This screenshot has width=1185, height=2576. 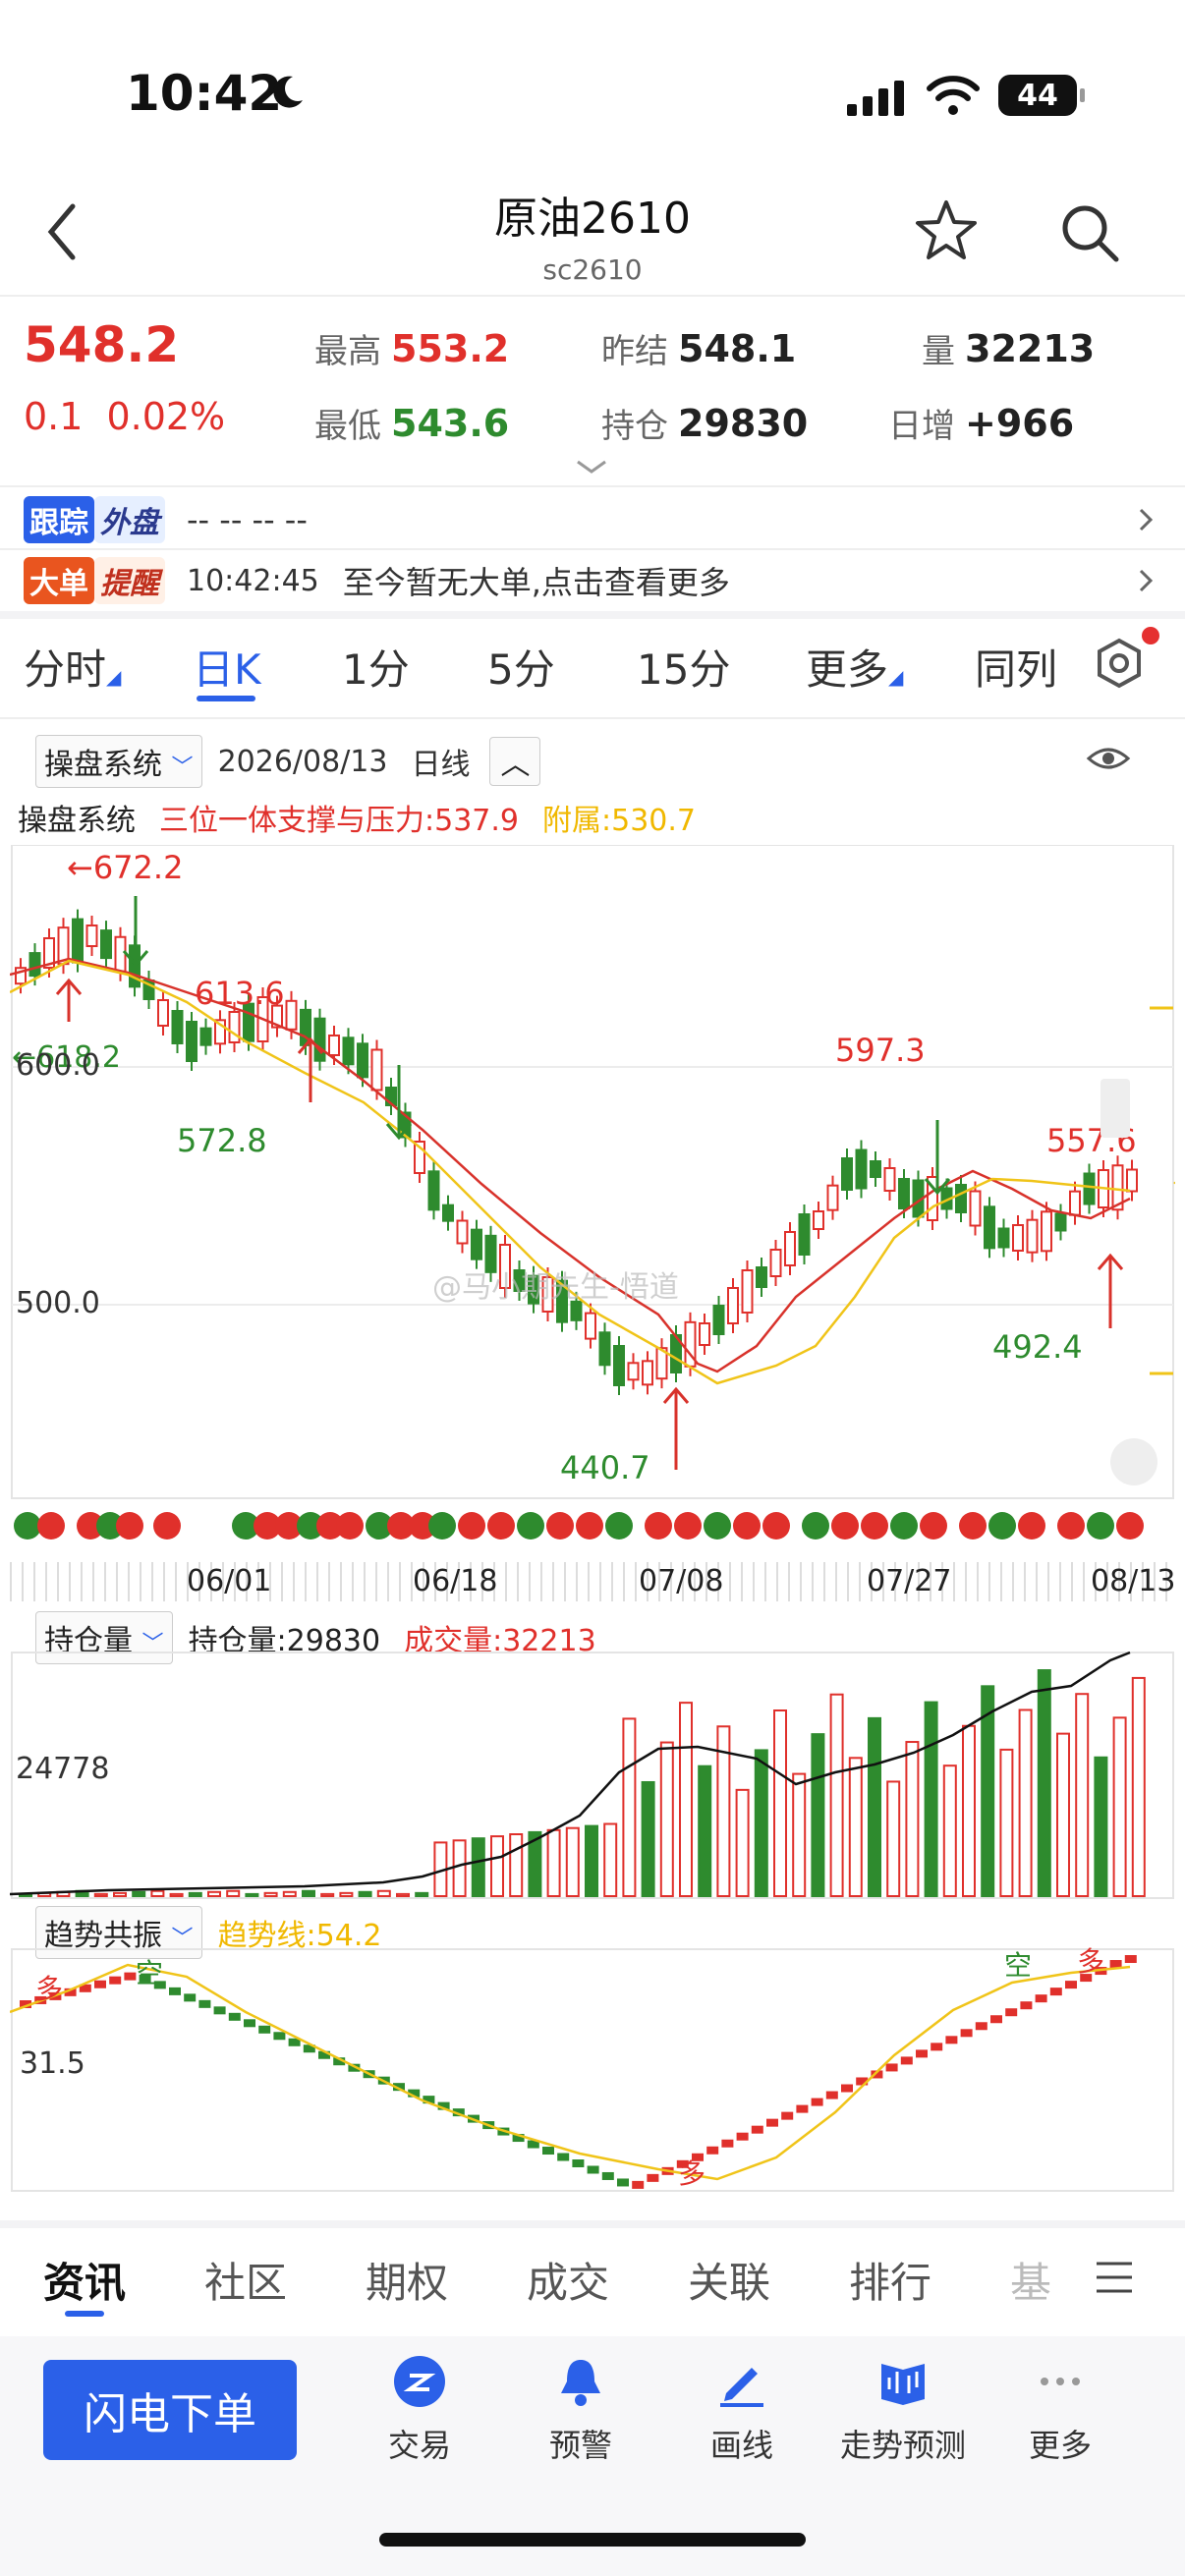 What do you see at coordinates (451, 423) in the screenshot?
I see `low-value: 543.6` at bounding box center [451, 423].